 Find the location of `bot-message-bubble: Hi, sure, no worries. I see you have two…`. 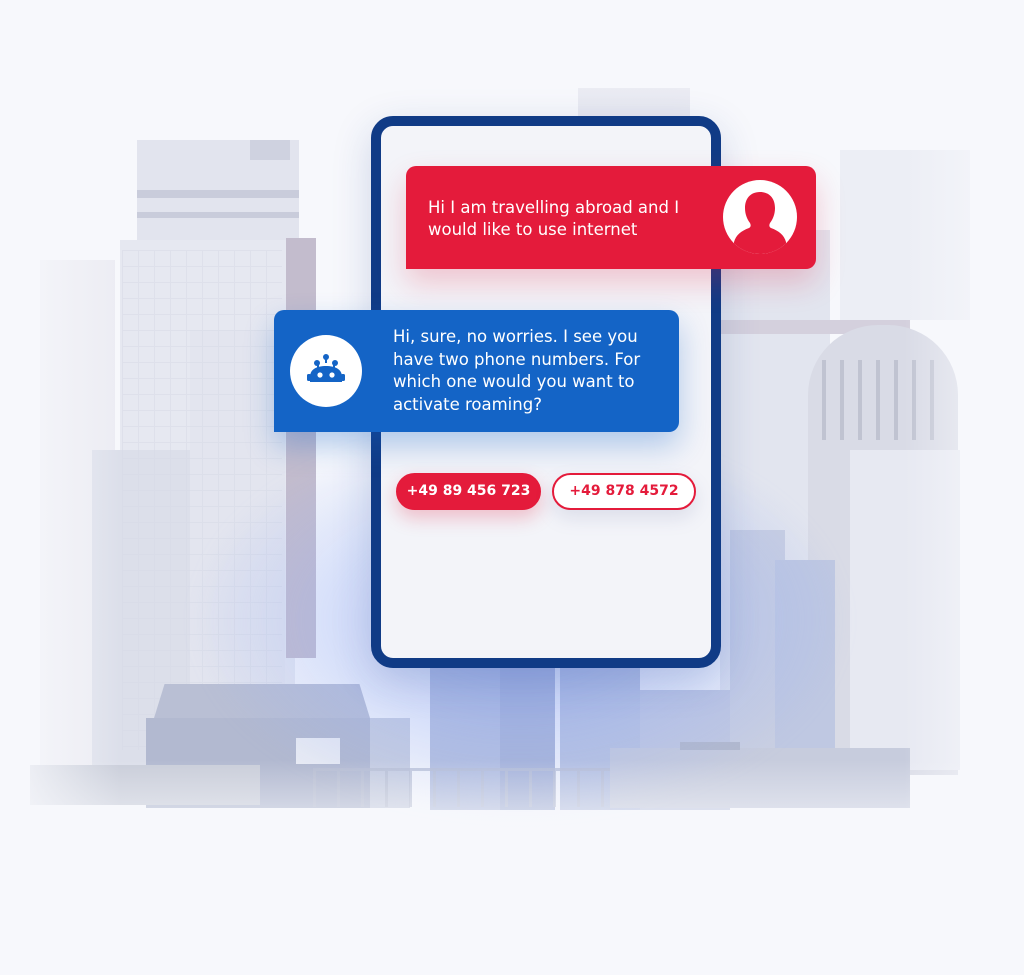

bot-message-bubble: Hi, sure, no worries. I see you have two… is located at coordinates (476, 371).